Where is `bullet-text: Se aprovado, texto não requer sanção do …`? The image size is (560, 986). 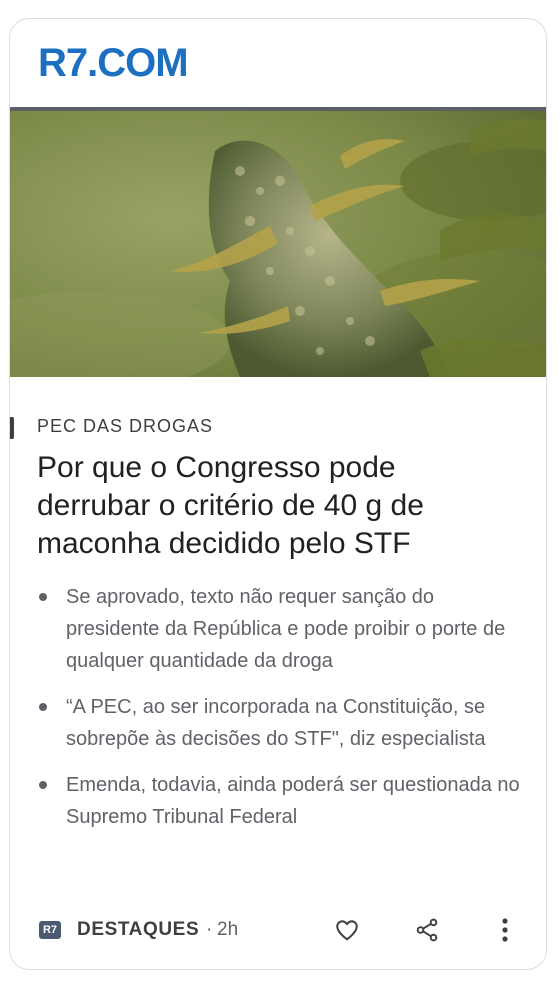
bullet-text: Se aprovado, texto não requer sanção do … is located at coordinates (286, 629).